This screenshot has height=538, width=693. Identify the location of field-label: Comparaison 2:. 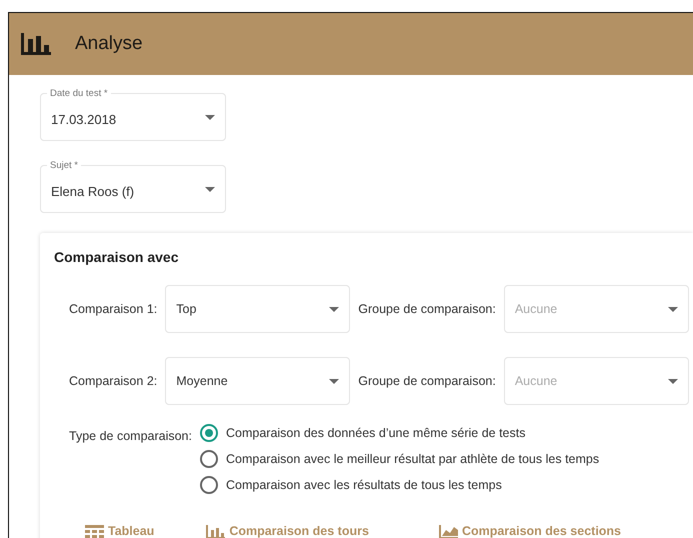
(113, 381).